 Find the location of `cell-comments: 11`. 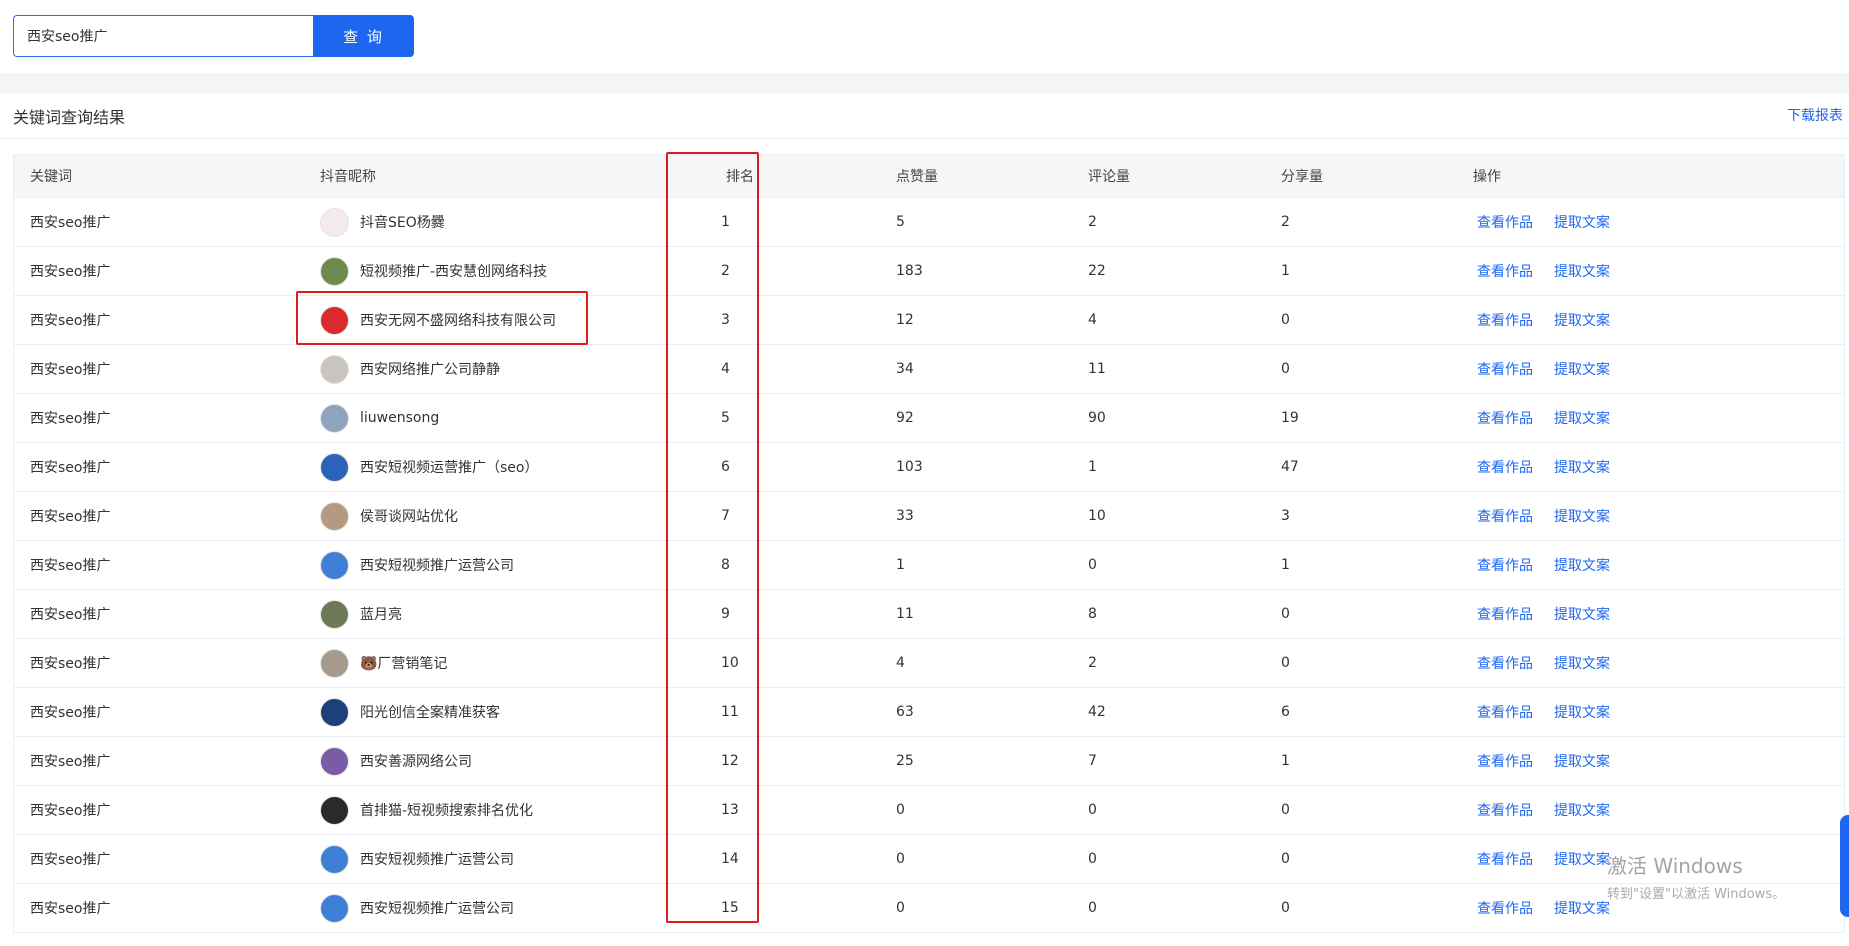

cell-comments: 11 is located at coordinates (1097, 369).